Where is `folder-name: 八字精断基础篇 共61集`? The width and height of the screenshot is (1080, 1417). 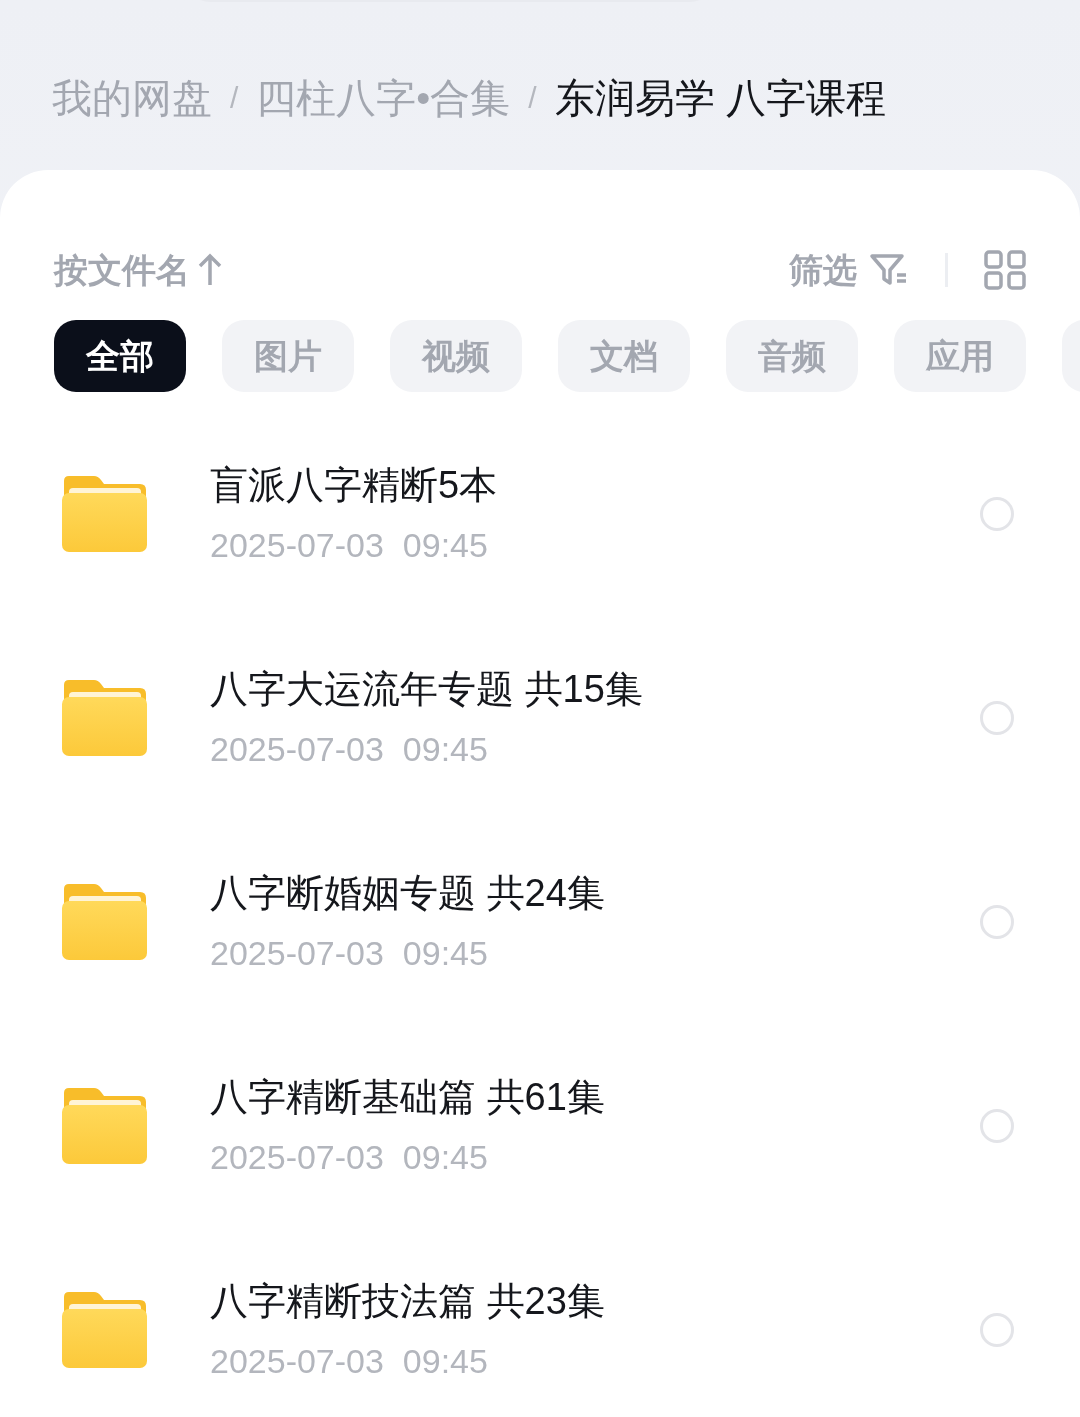 folder-name: 八字精断基础篇 共61集 is located at coordinates (595, 1098).